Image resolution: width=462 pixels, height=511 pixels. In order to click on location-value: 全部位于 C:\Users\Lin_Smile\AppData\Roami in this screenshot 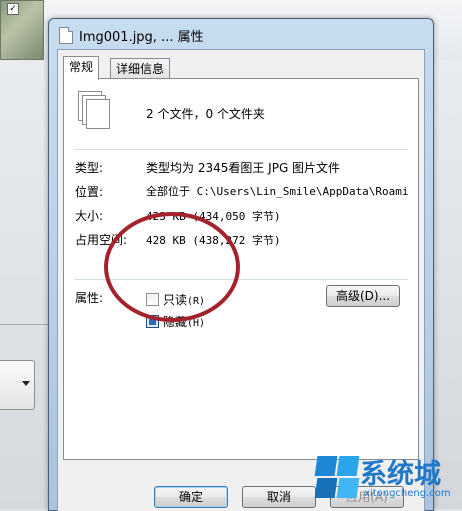, I will do `click(277, 191)`.